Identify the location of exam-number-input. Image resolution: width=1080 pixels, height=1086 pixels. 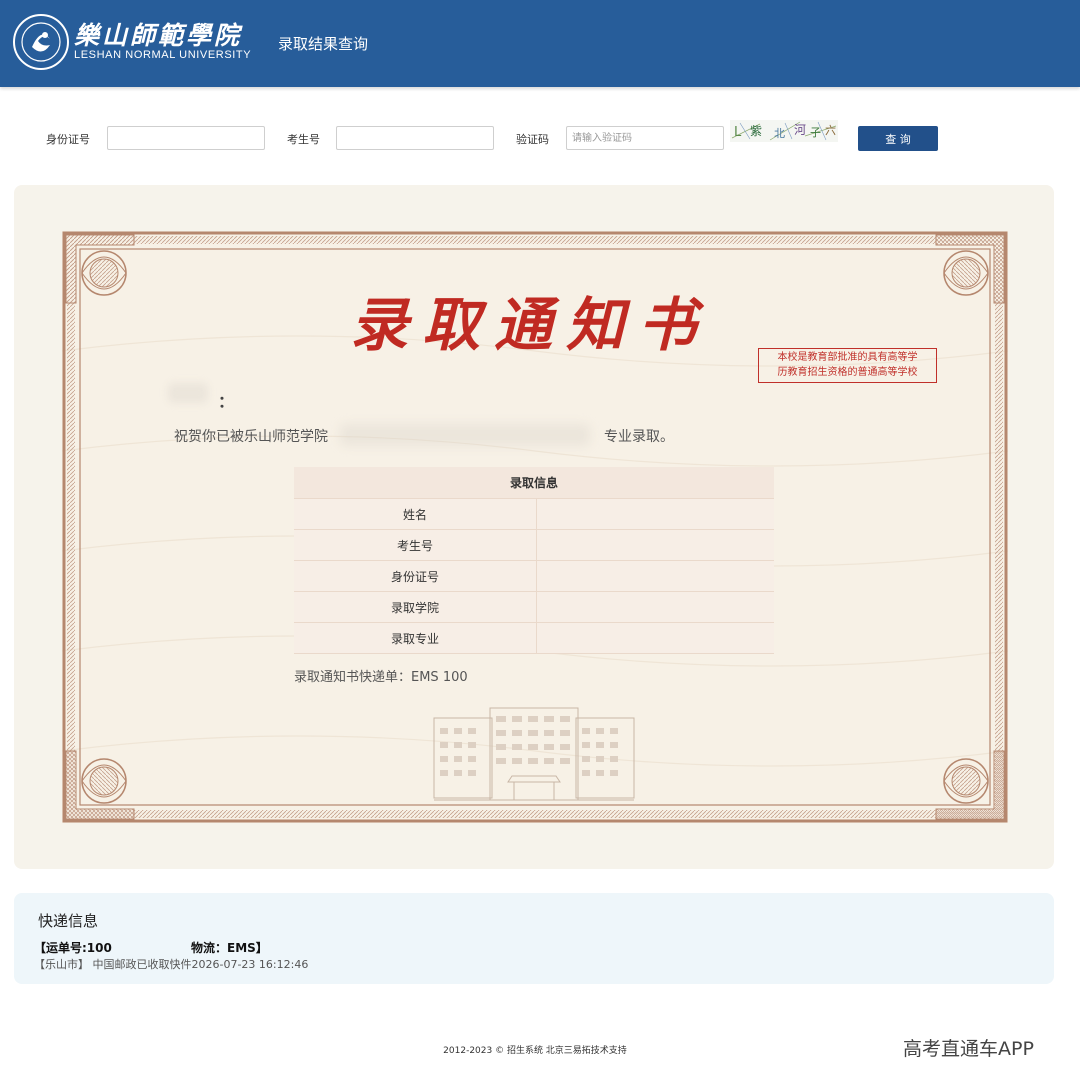
(415, 138).